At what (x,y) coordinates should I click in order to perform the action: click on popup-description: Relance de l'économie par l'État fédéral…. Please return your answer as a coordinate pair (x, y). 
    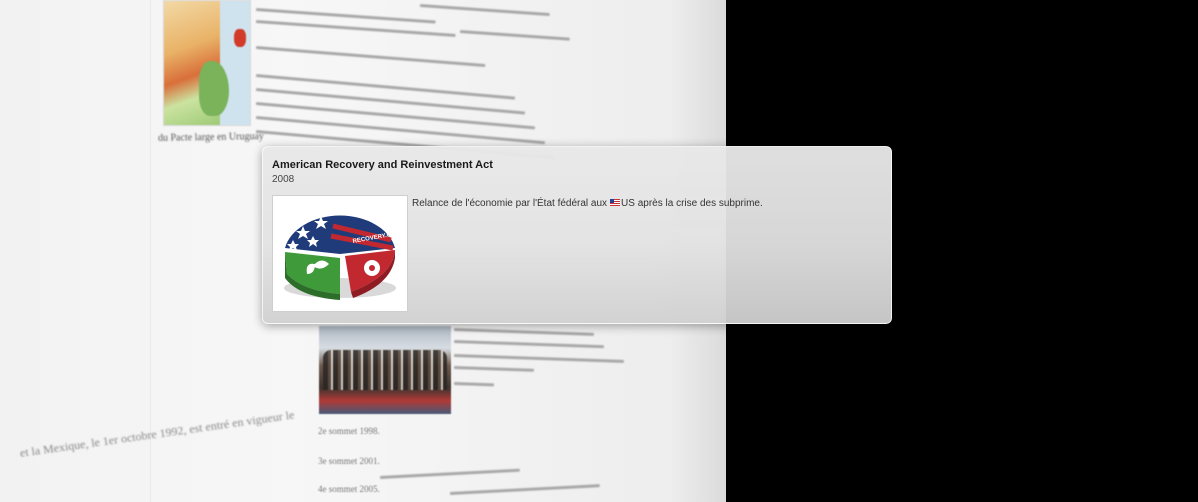
    Looking at the image, I should click on (587, 203).